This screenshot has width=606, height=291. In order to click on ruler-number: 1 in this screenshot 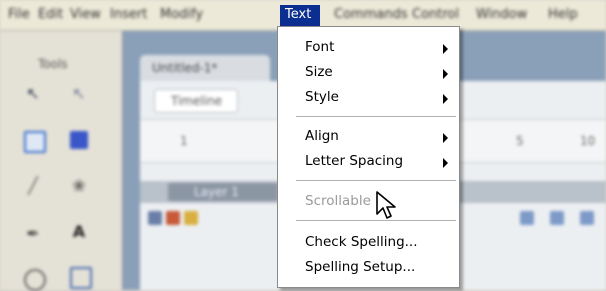, I will do `click(184, 141)`.